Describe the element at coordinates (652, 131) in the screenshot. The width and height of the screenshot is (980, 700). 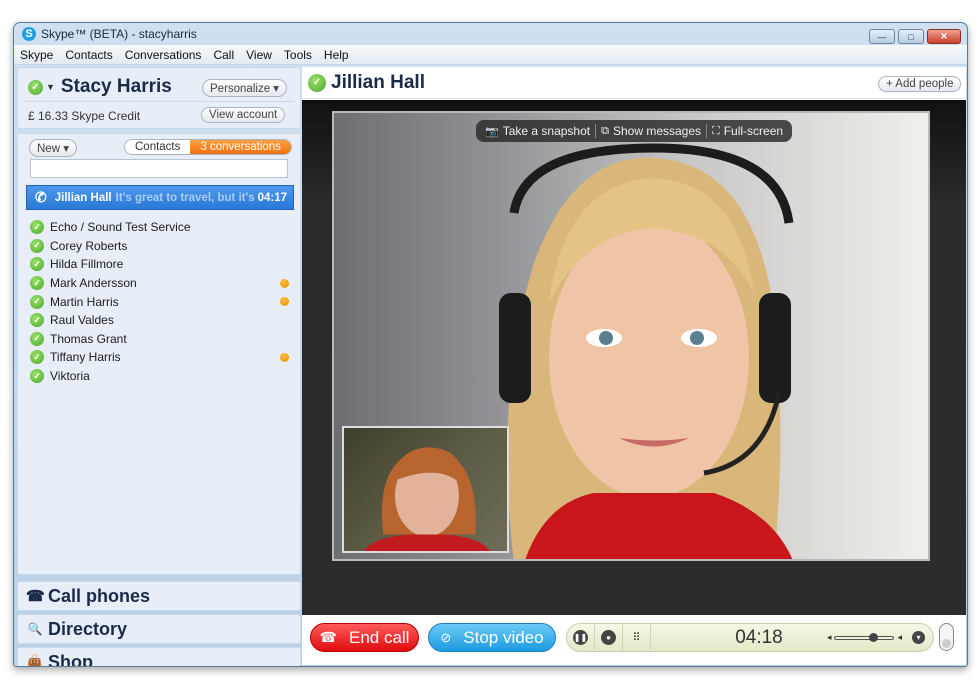
I see `show-messages-button: ⧉ Show messages` at that location.